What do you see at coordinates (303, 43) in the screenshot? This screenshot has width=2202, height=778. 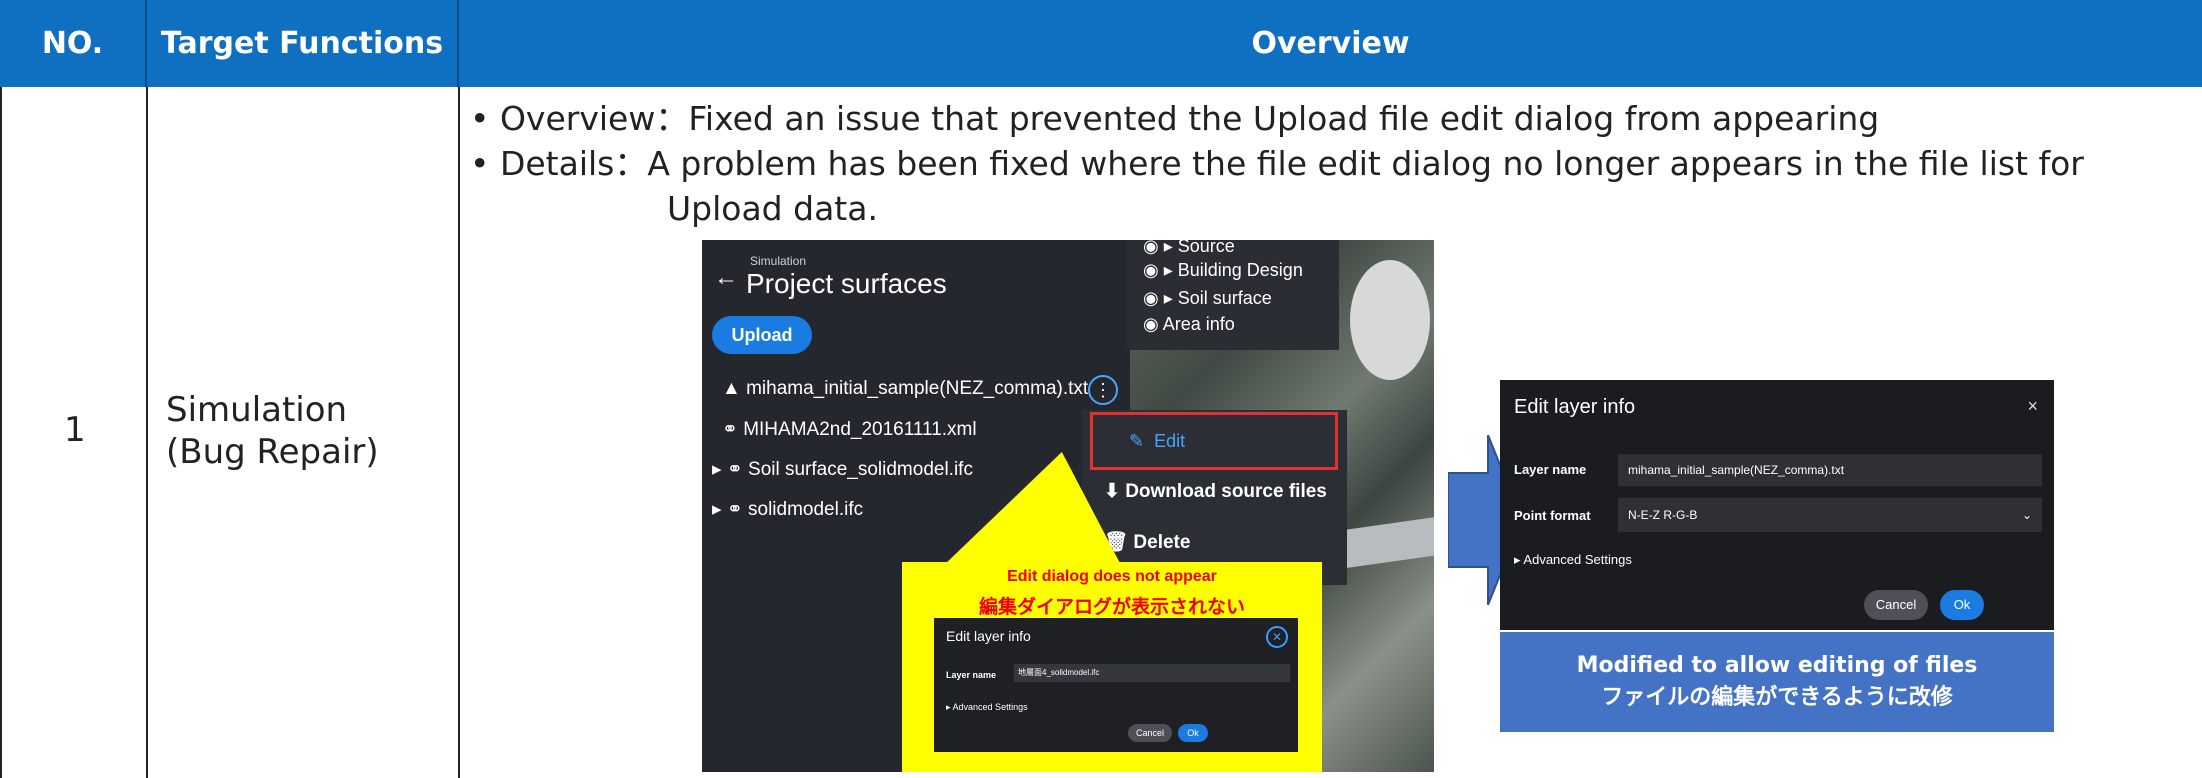 I see `header-target-functions: Target Functions` at bounding box center [303, 43].